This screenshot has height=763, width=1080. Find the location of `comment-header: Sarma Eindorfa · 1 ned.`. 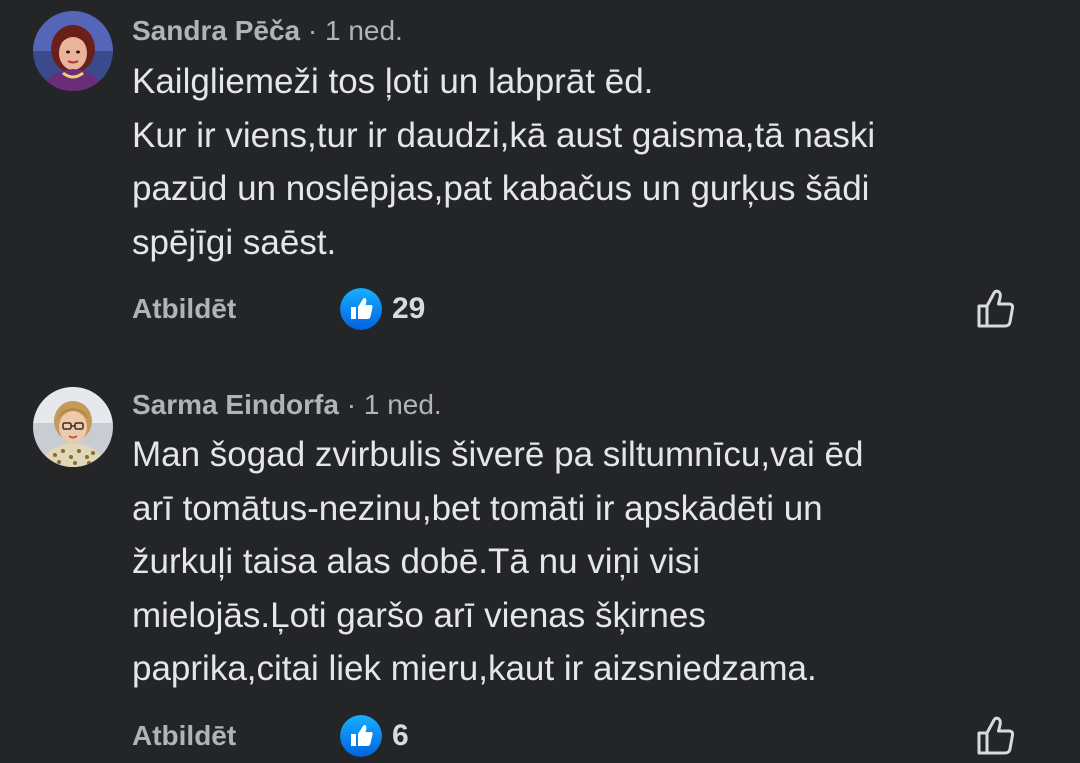

comment-header: Sarma Eindorfa · 1 ned. is located at coordinates (287, 405).